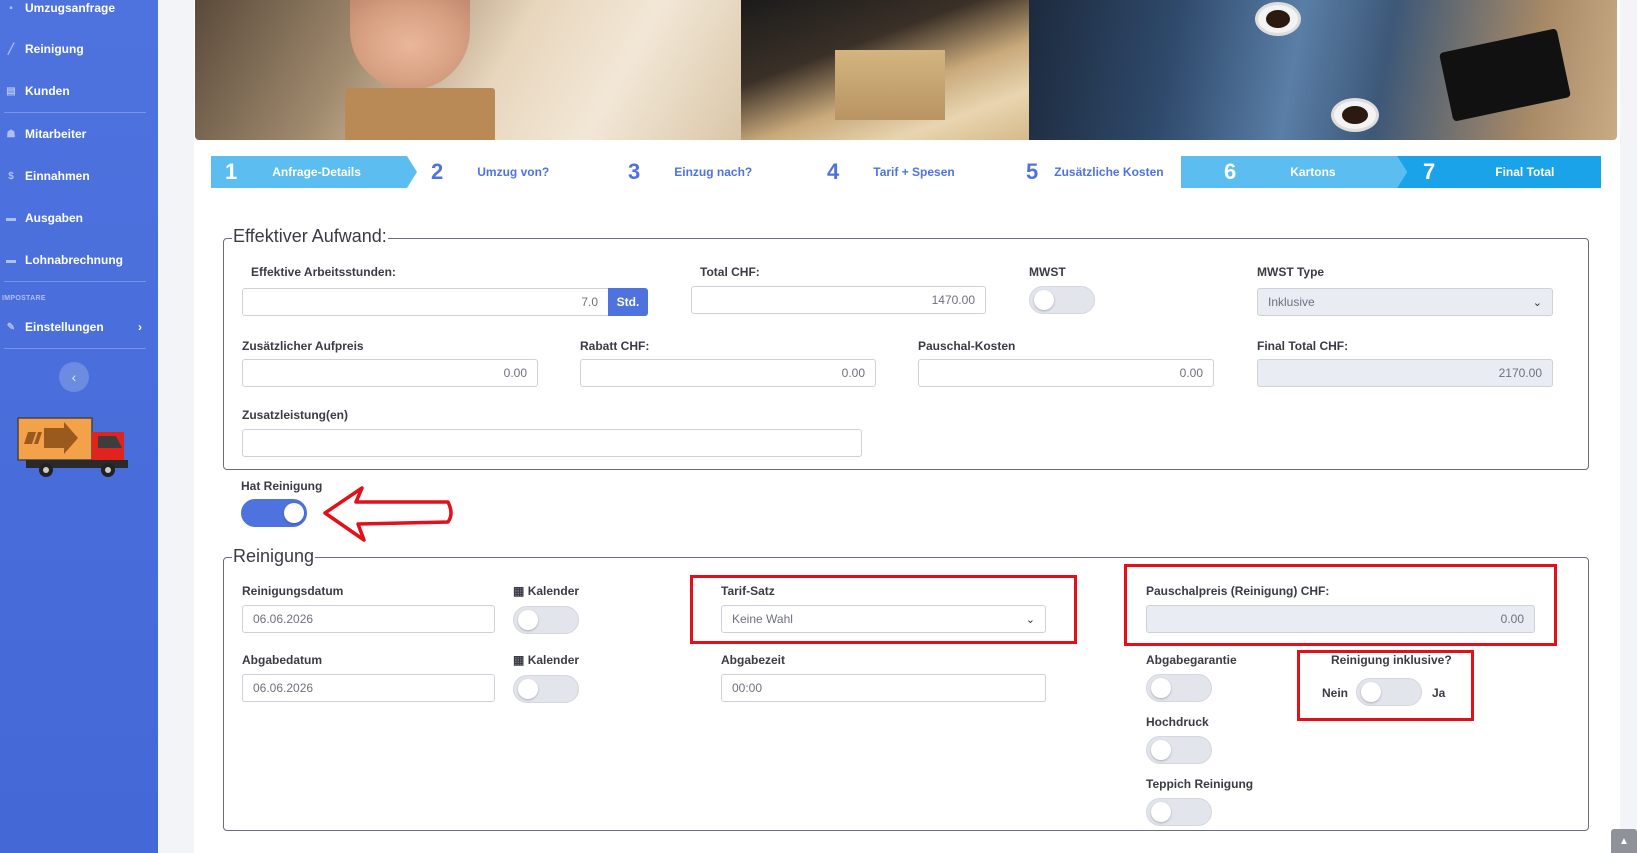 Image resolution: width=1637 pixels, height=853 pixels. What do you see at coordinates (11, 327) in the screenshot?
I see `wrench-icon: ✎` at bounding box center [11, 327].